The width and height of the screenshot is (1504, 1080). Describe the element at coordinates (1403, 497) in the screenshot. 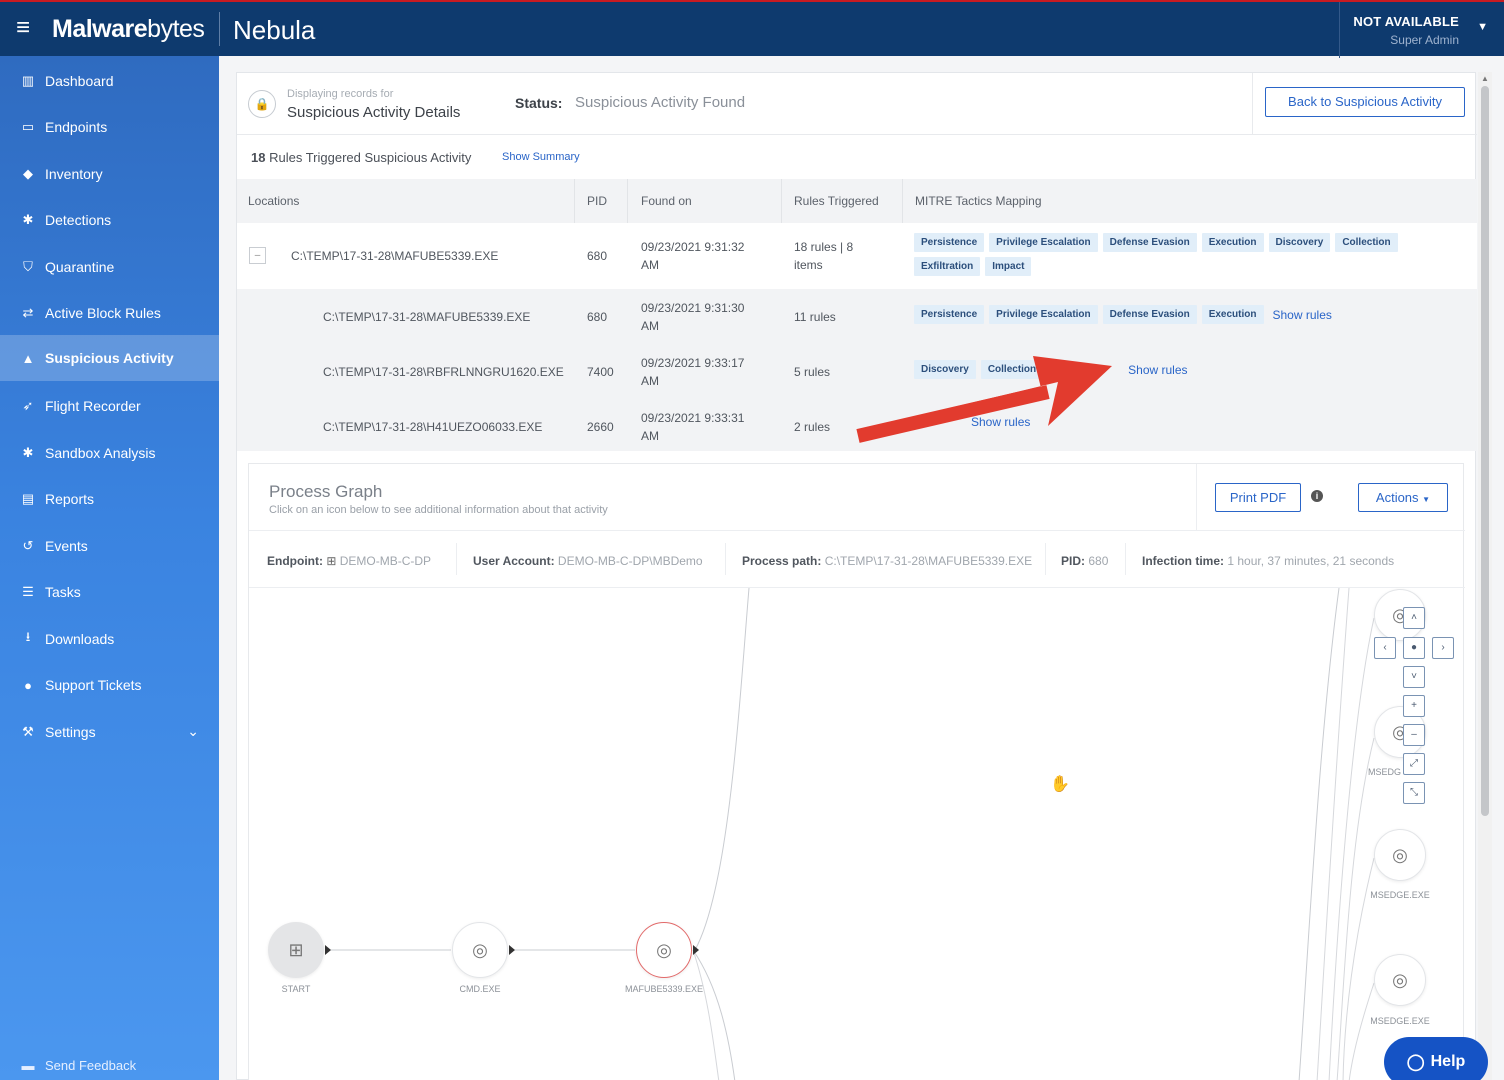

I see `actions-dropdown-button: Actions ▼` at that location.